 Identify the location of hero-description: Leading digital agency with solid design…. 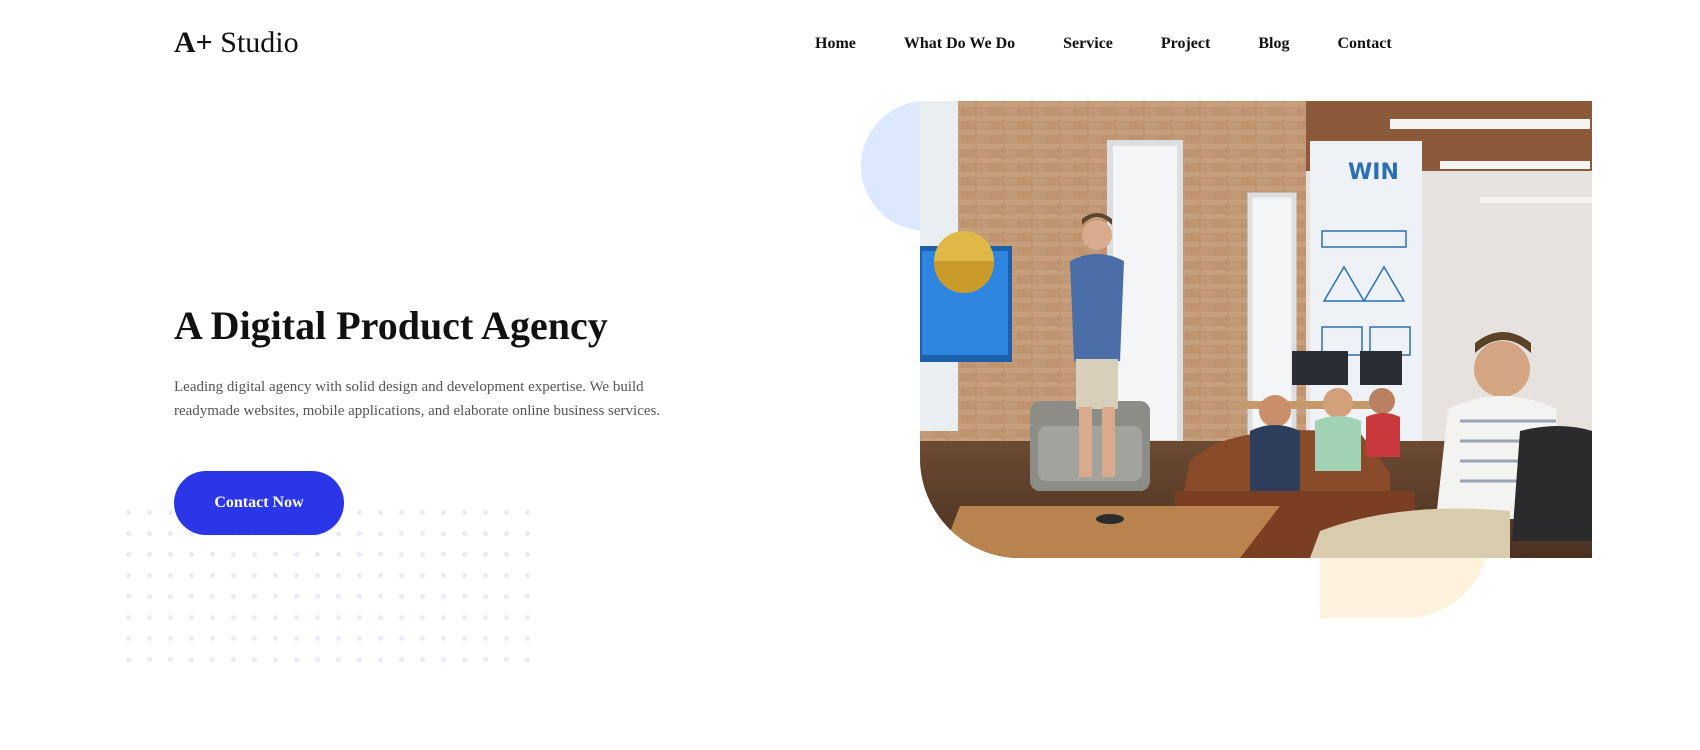
(417, 399).